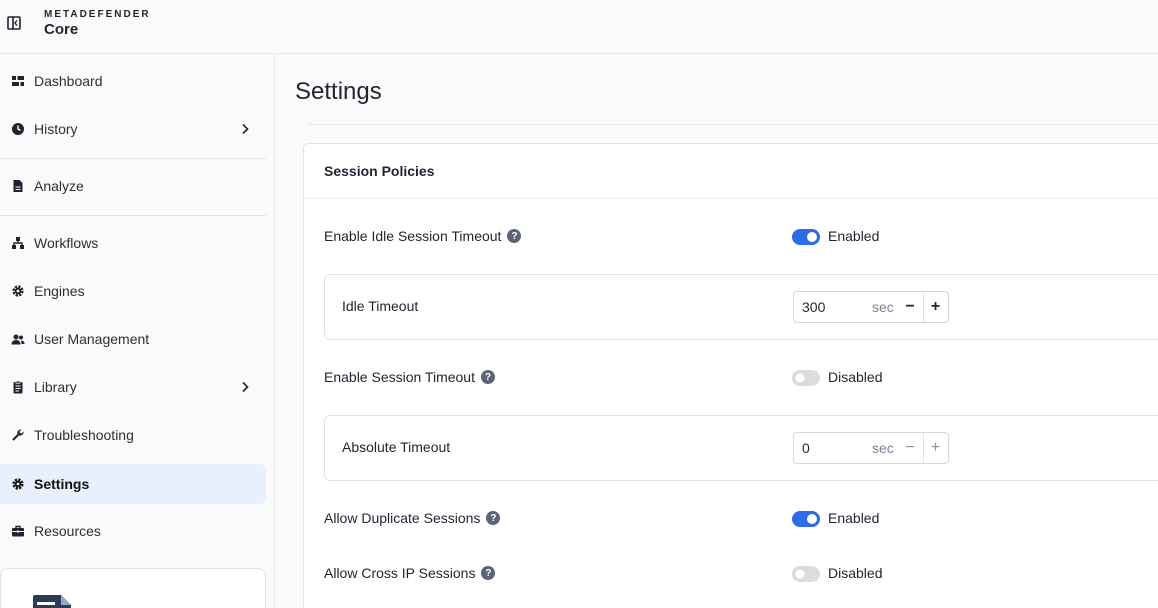 This screenshot has width=1158, height=608. I want to click on clipboard-icon, so click(18, 387).